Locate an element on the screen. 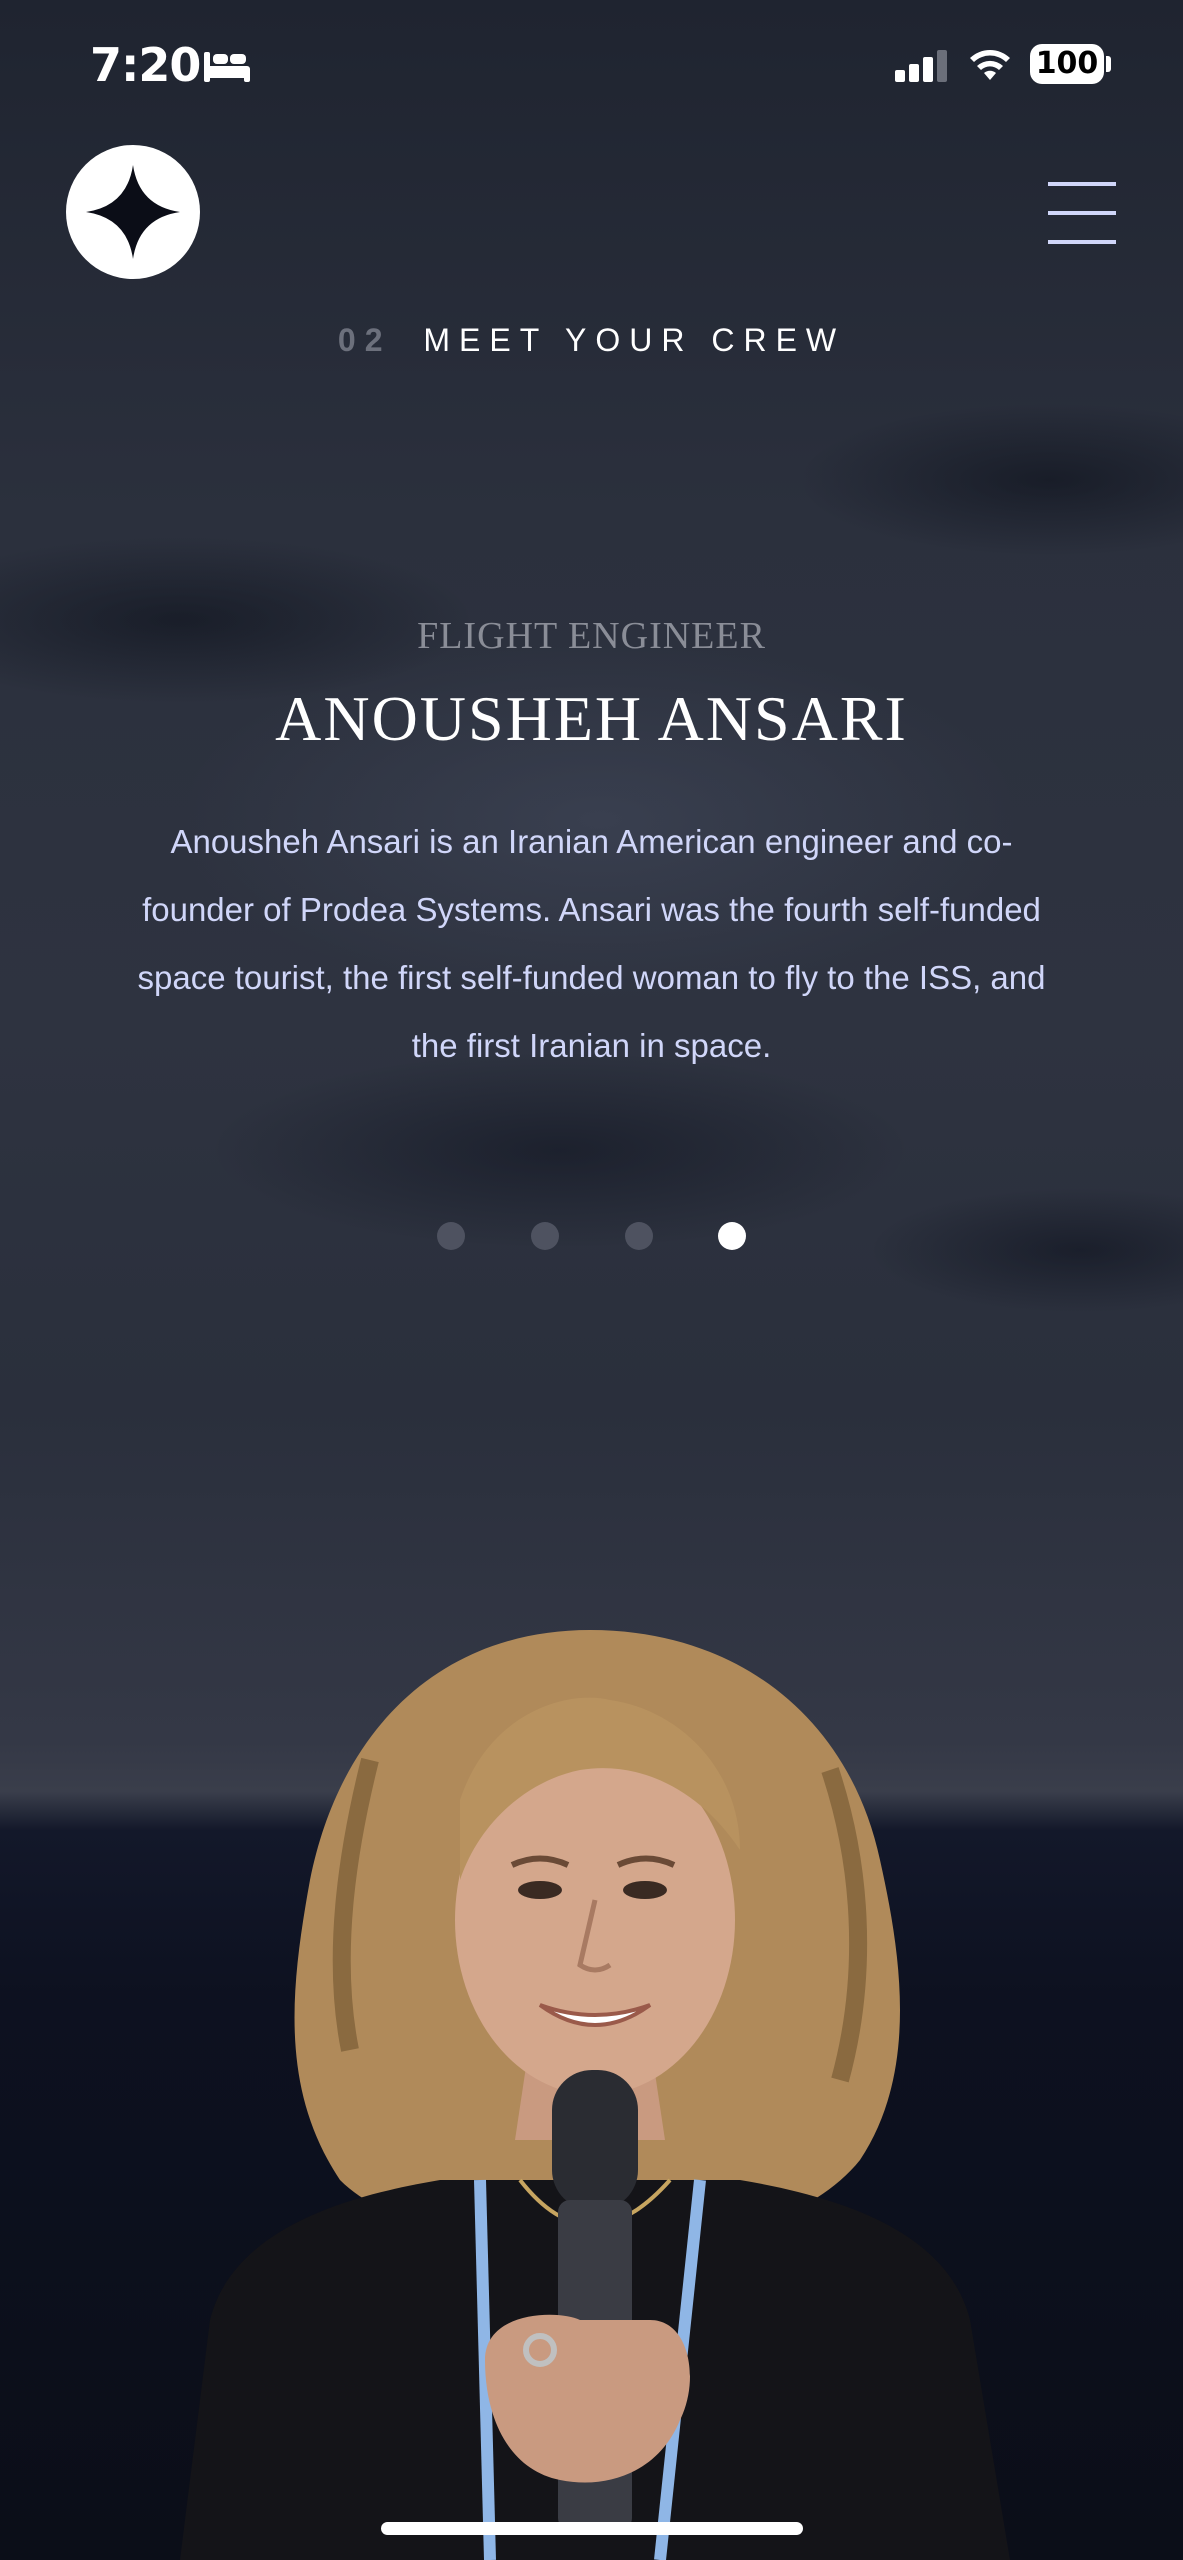  page-number: 02 is located at coordinates (364, 340).